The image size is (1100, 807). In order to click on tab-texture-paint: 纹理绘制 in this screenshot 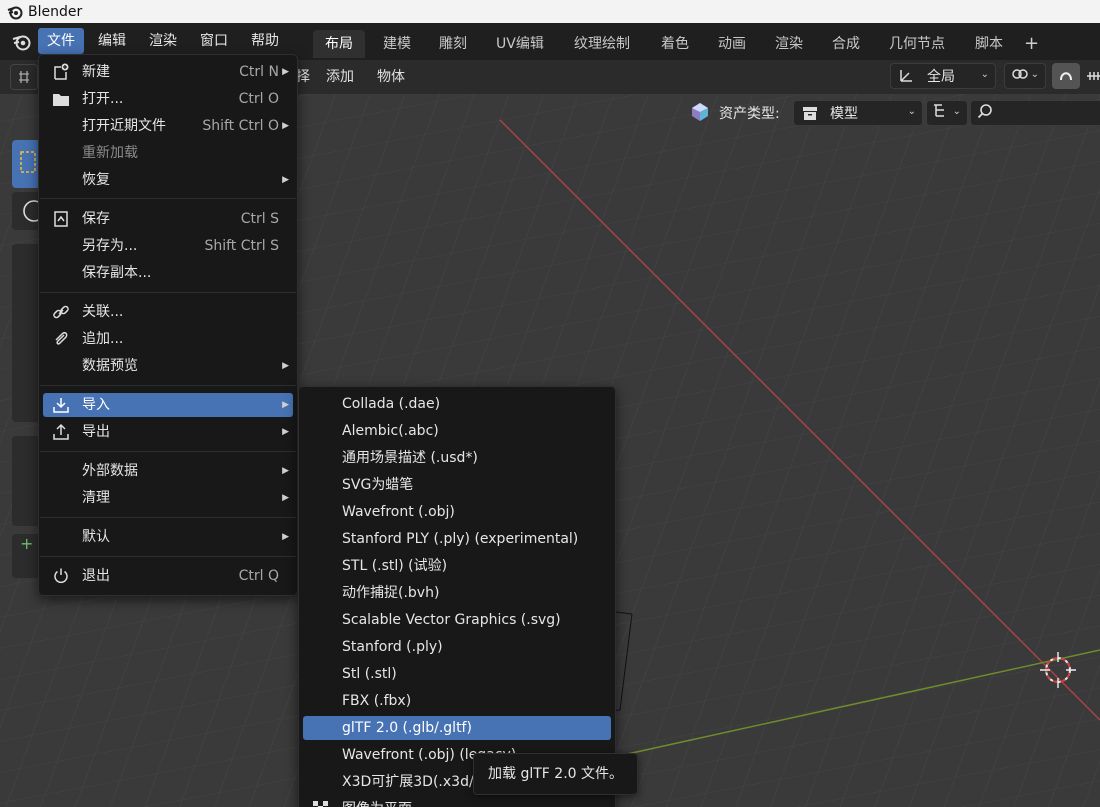, I will do `click(602, 44)`.